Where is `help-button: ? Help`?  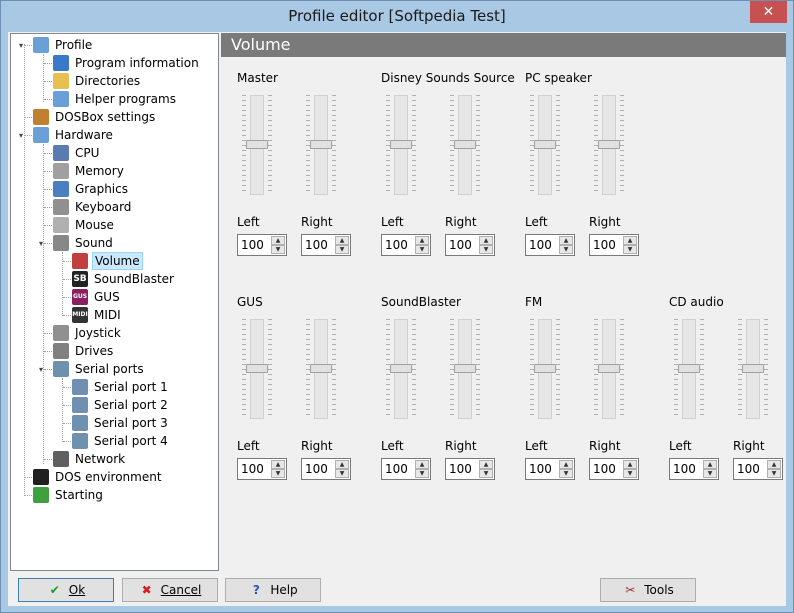
help-button: ? Help is located at coordinates (273, 590).